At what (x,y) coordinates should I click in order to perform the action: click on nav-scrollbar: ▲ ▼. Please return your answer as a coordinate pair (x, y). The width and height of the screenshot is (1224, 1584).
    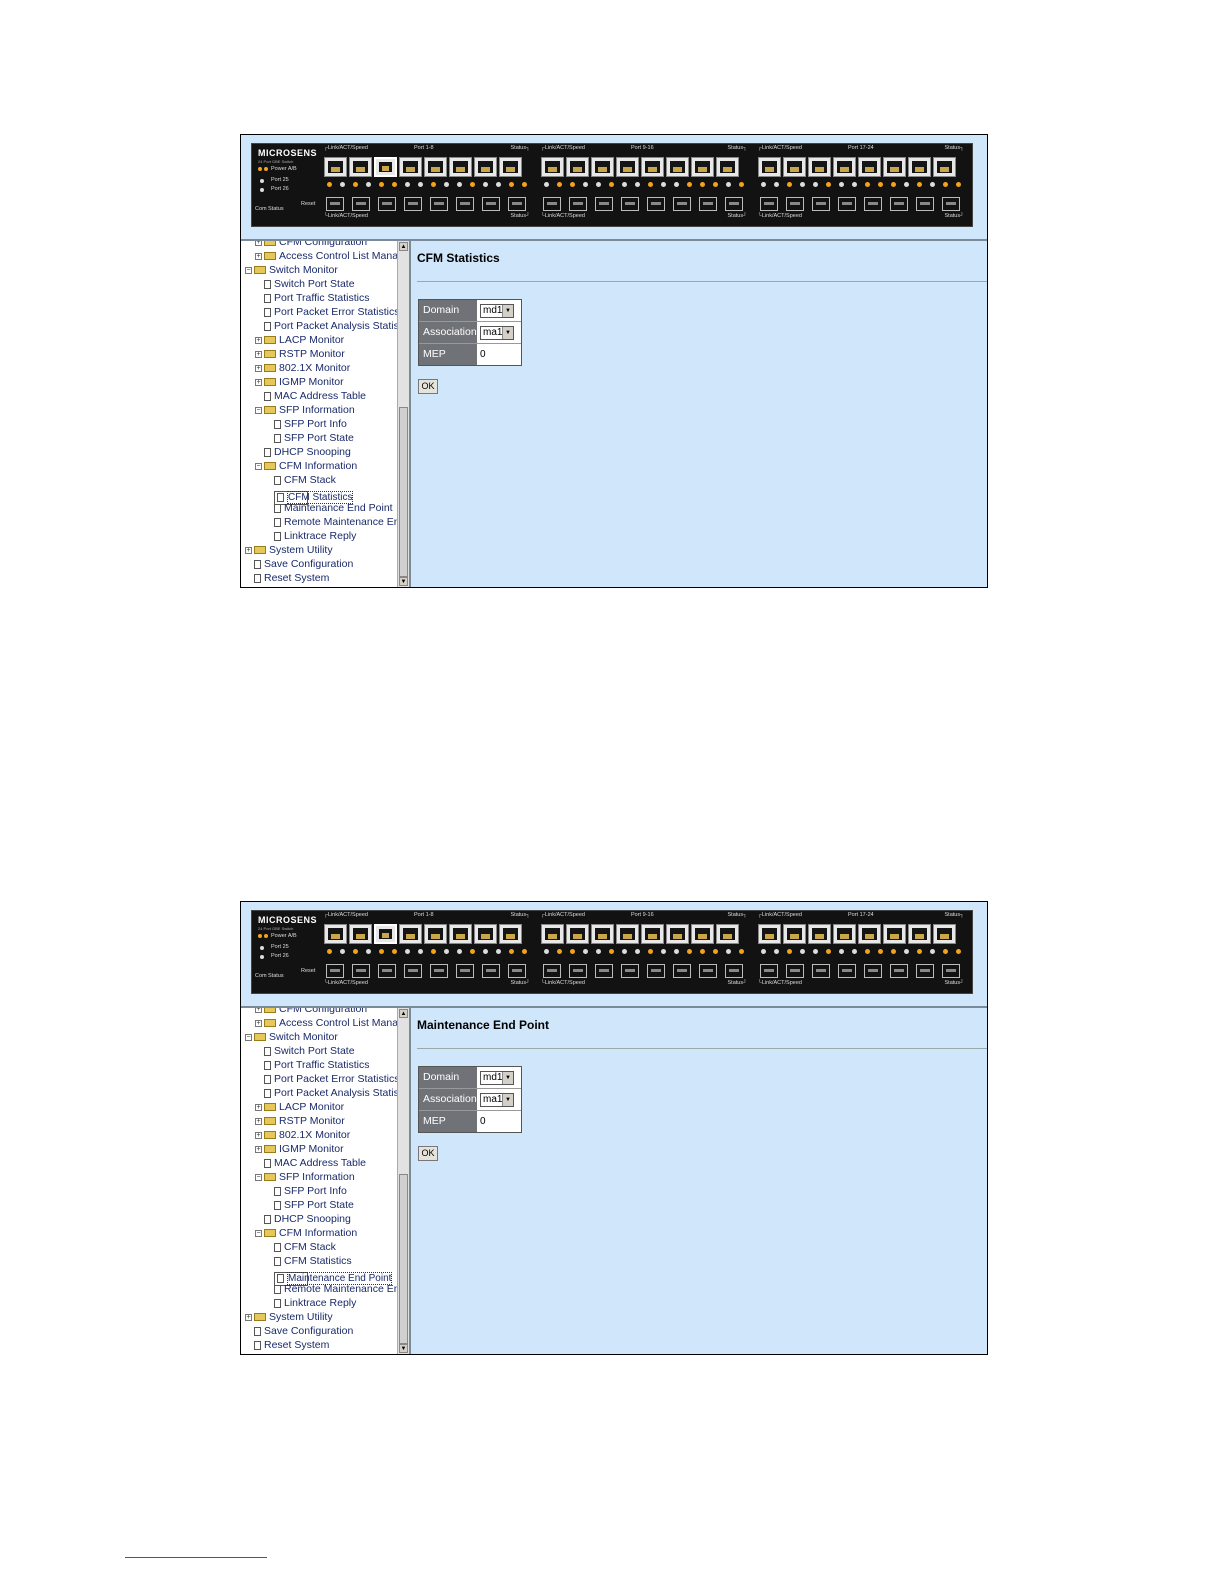
    Looking at the image, I should click on (403, 1181).